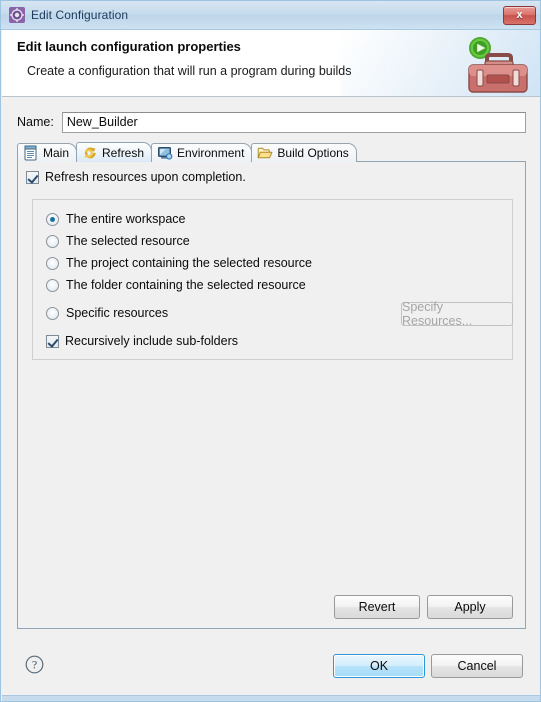 The image size is (541, 702). I want to click on radio-specific-resources-label: Specific resources, so click(117, 313).